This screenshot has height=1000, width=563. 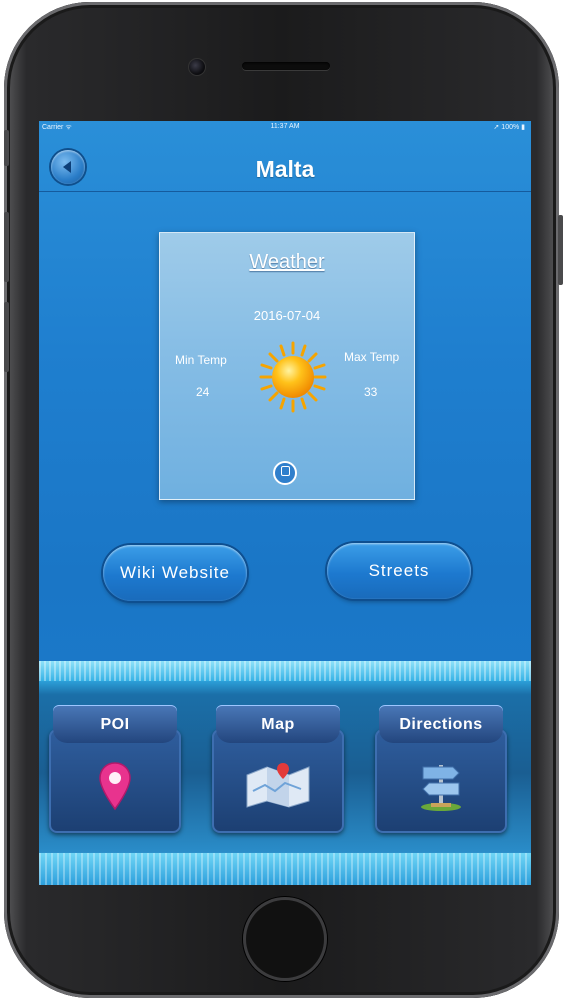 I want to click on directions-tile: Directions, so click(x=441, y=769).